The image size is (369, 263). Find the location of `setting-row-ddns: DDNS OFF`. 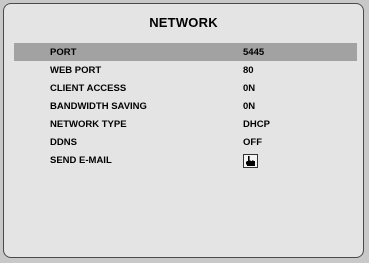

setting-row-ddns: DDNS OFF is located at coordinates (185, 142).